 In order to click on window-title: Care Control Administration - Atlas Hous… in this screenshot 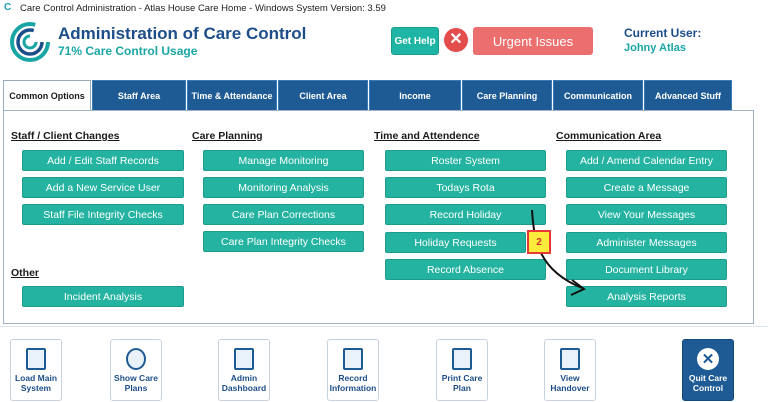, I will do `click(203, 8)`.